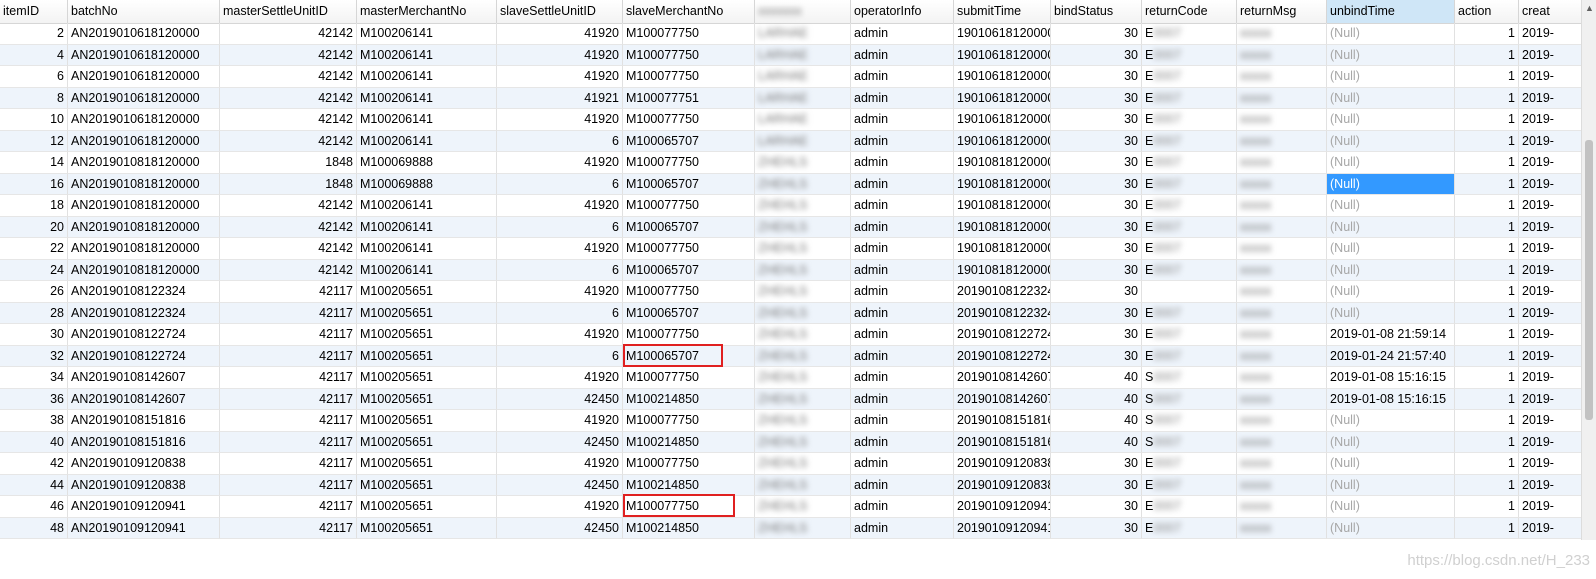  I want to click on cell-batchNo: AN20190109120838, so click(144, 485).